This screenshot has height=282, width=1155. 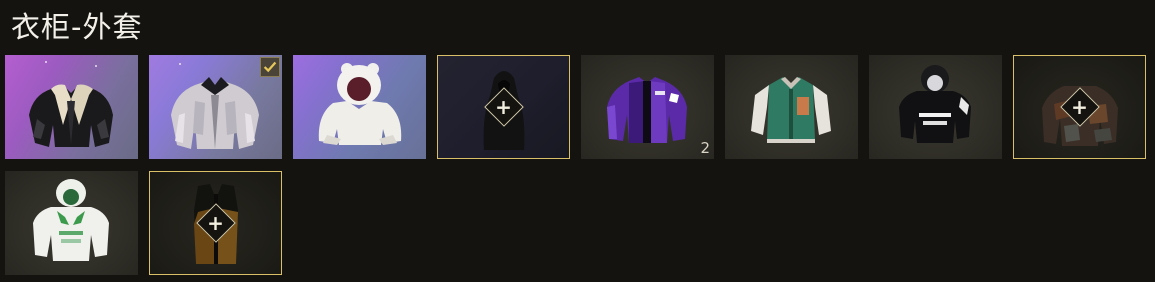 I want to click on green-hoodie-icon, so click(x=71, y=220).